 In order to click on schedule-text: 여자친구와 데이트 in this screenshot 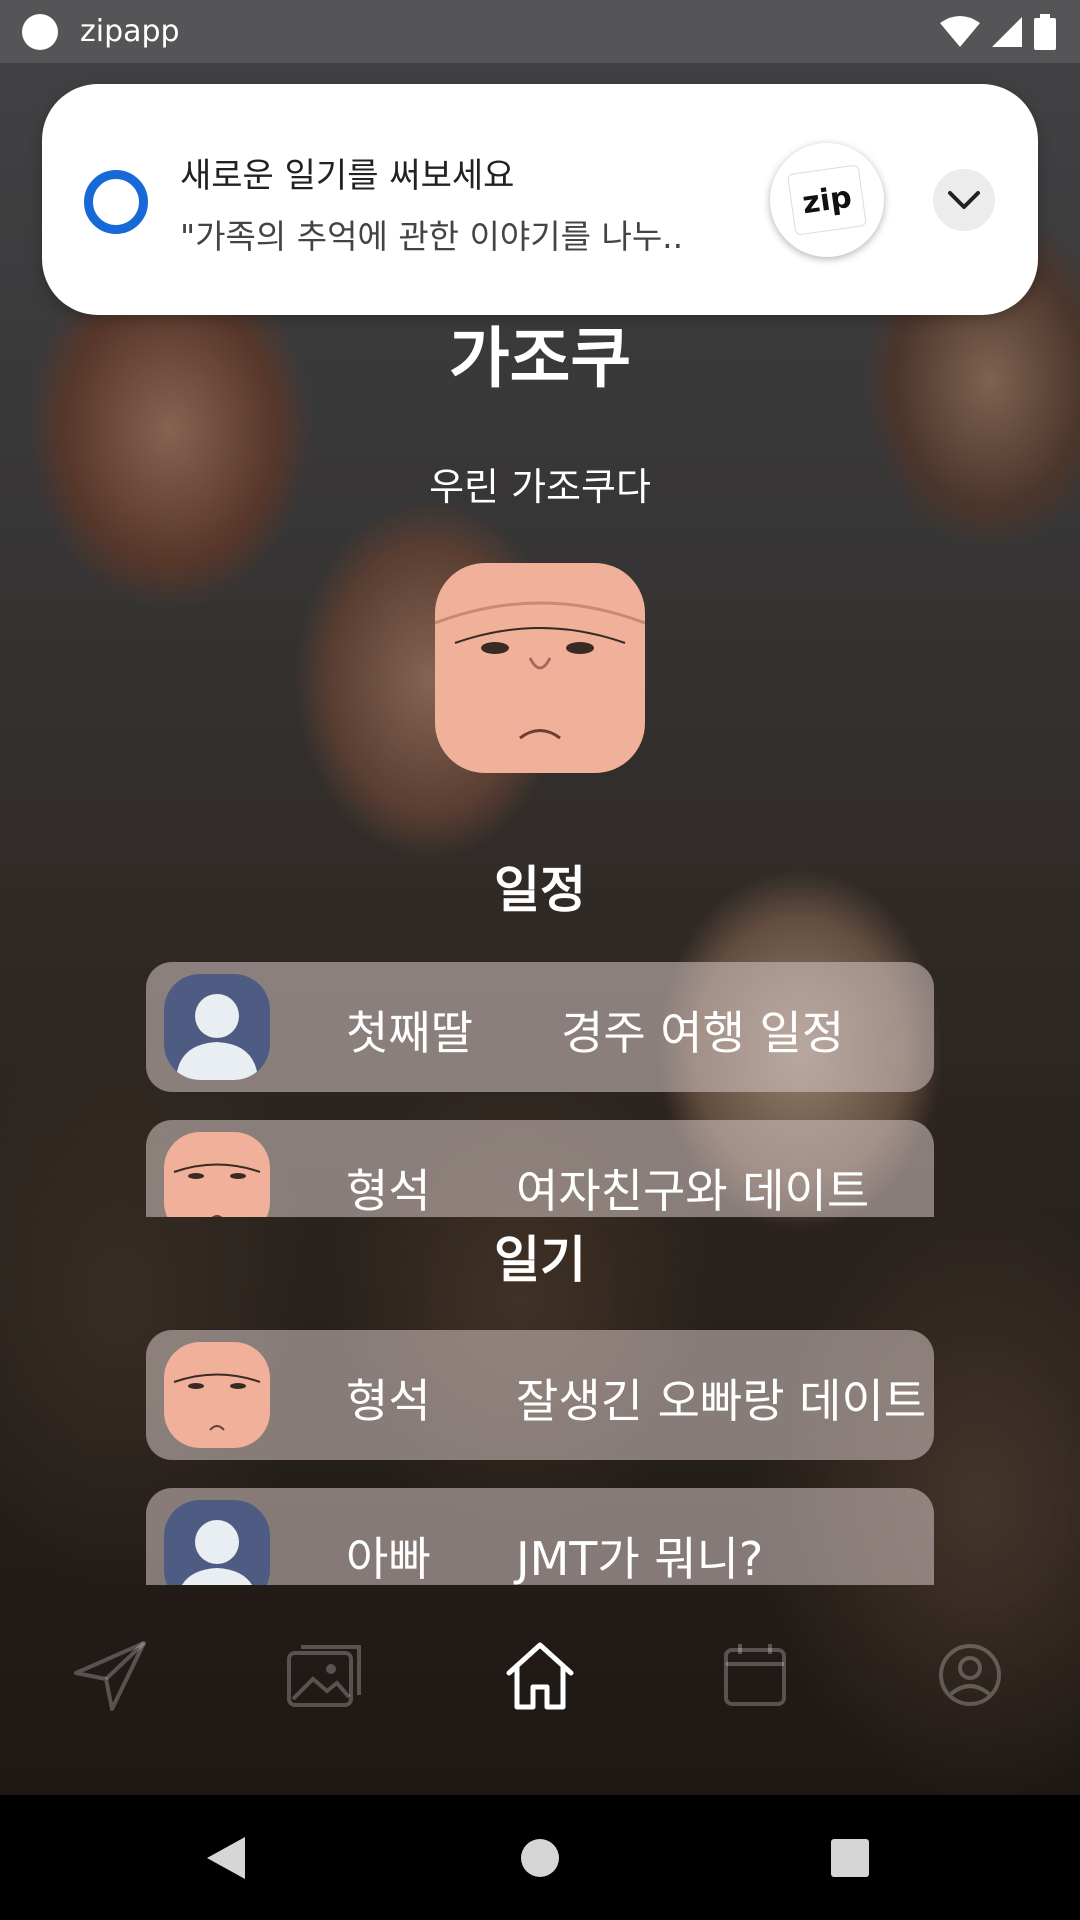, I will do `click(693, 1190)`.